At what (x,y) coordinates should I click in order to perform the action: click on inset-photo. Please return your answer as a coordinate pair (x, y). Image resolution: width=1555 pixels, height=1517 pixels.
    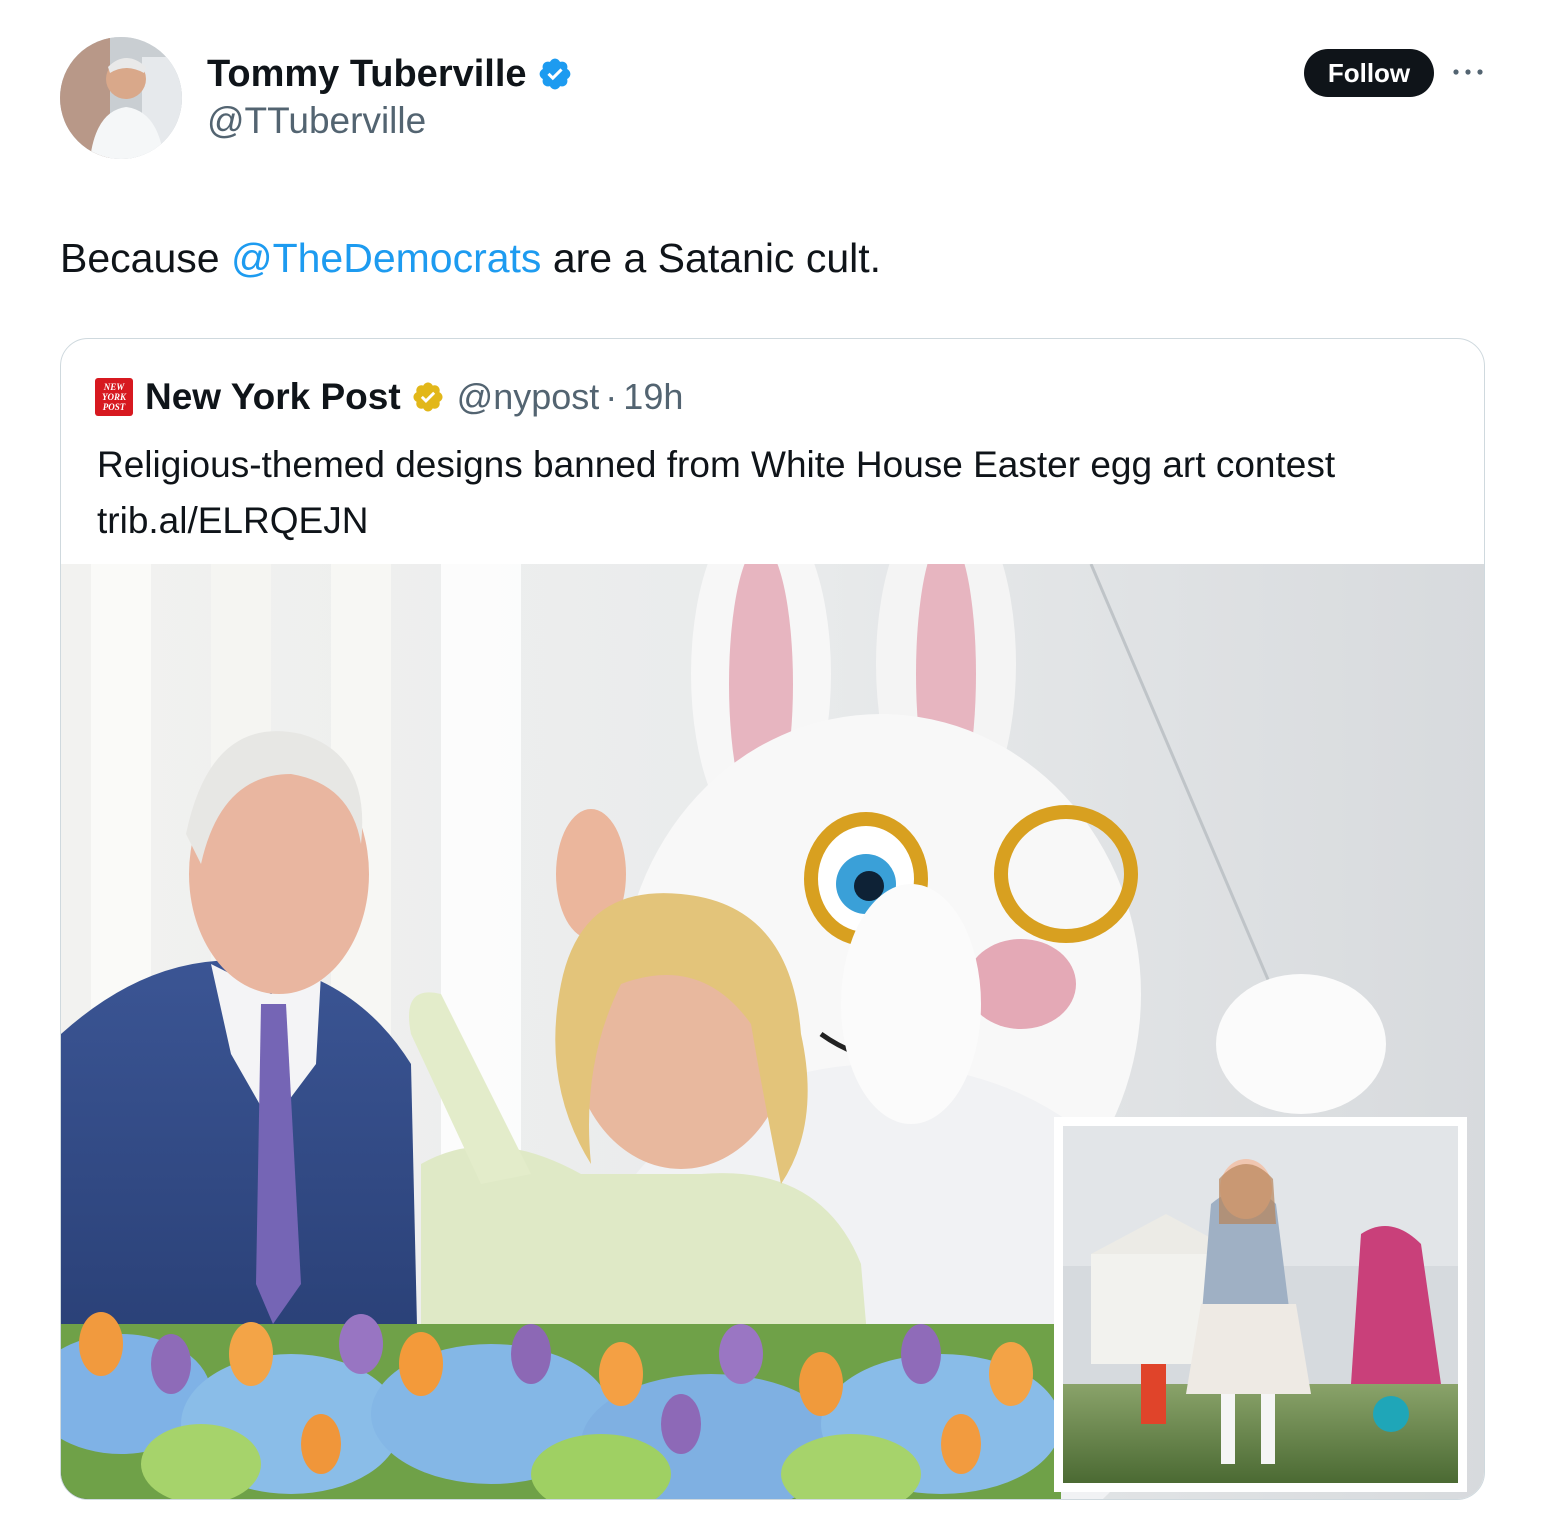
    Looking at the image, I should click on (1260, 1304).